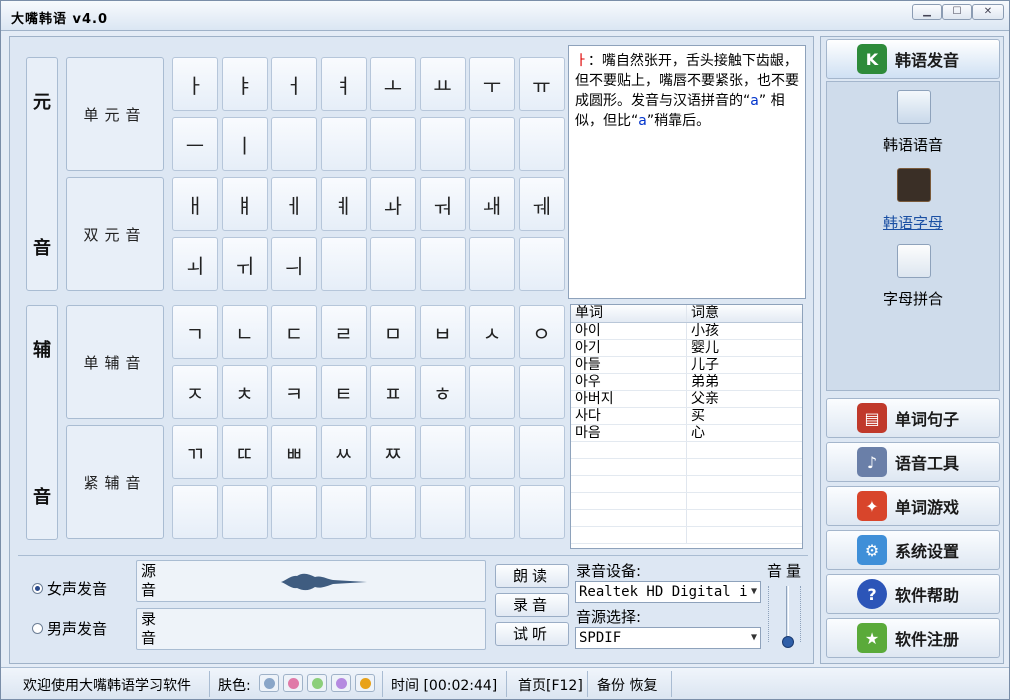 The image size is (1010, 700). I want to click on word-row: 아이 小孩, so click(686, 331).